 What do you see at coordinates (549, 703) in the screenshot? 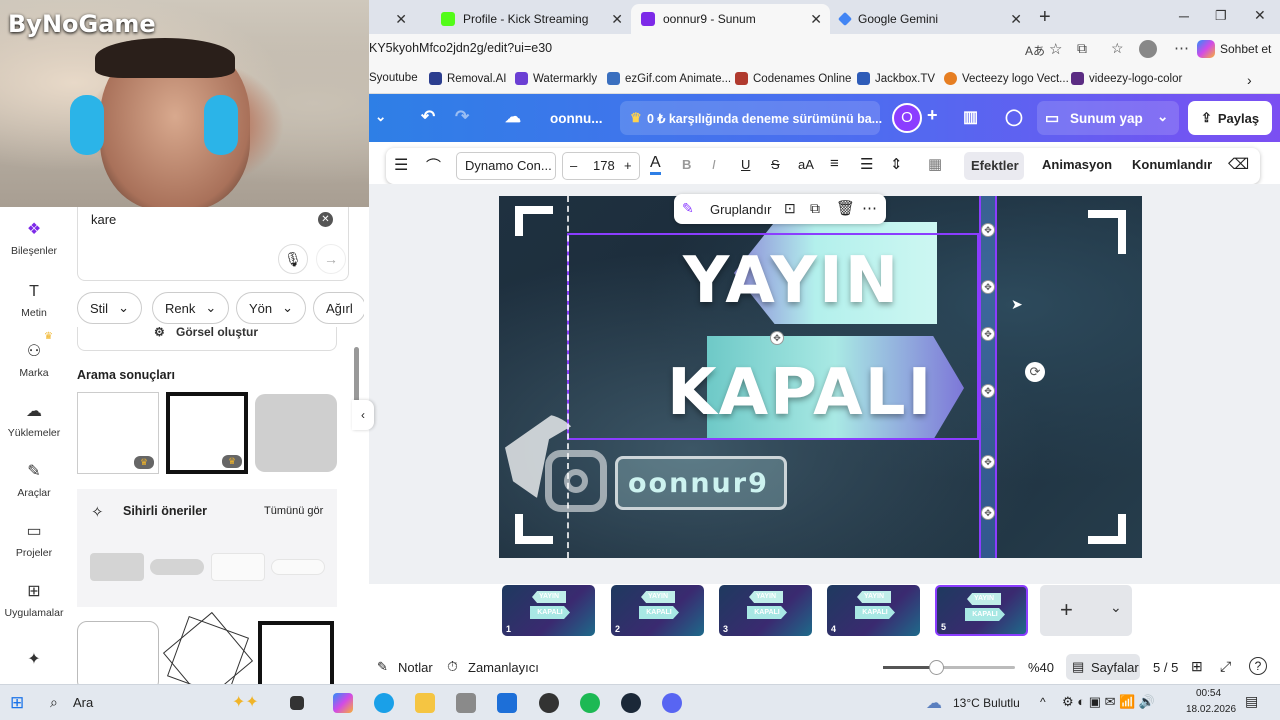
I see `obs-icon` at bounding box center [549, 703].